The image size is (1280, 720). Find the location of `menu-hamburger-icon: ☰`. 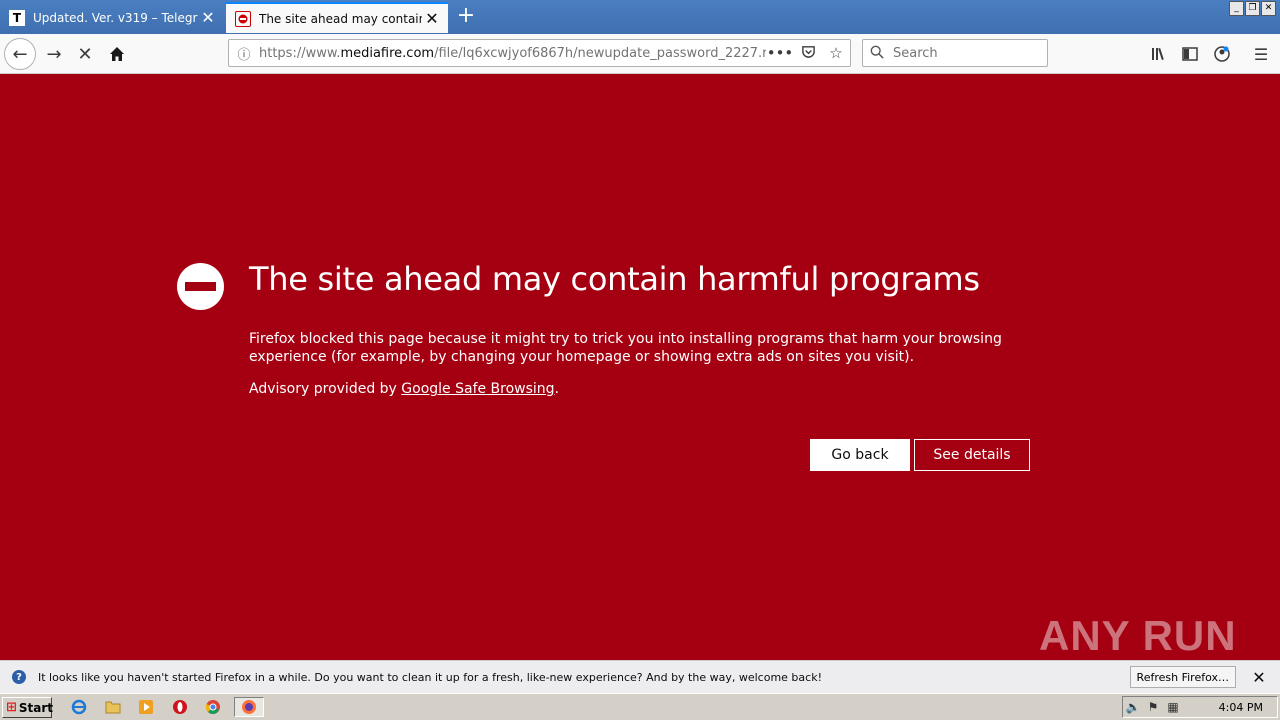

menu-hamburger-icon: ☰ is located at coordinates (1261, 54).